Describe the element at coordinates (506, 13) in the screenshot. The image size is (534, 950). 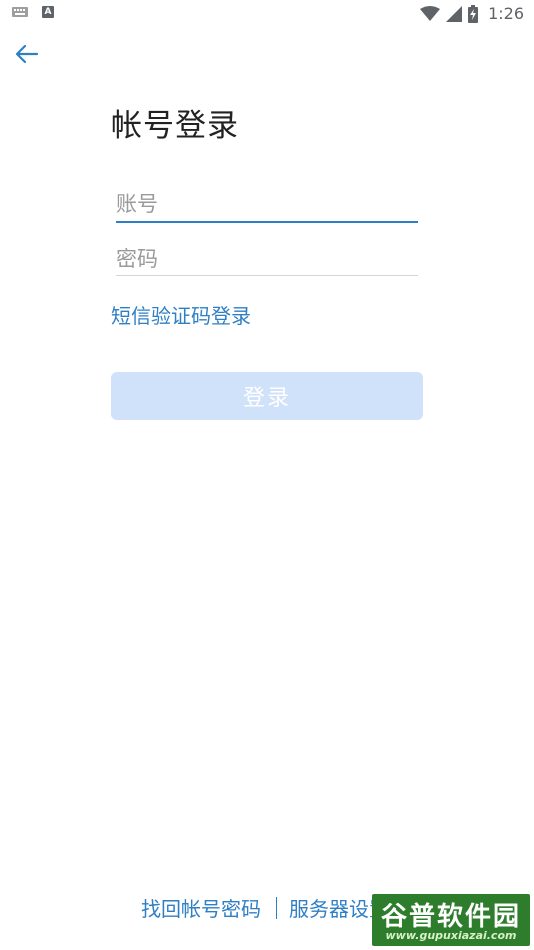
I see `status-time: 1:26` at that location.